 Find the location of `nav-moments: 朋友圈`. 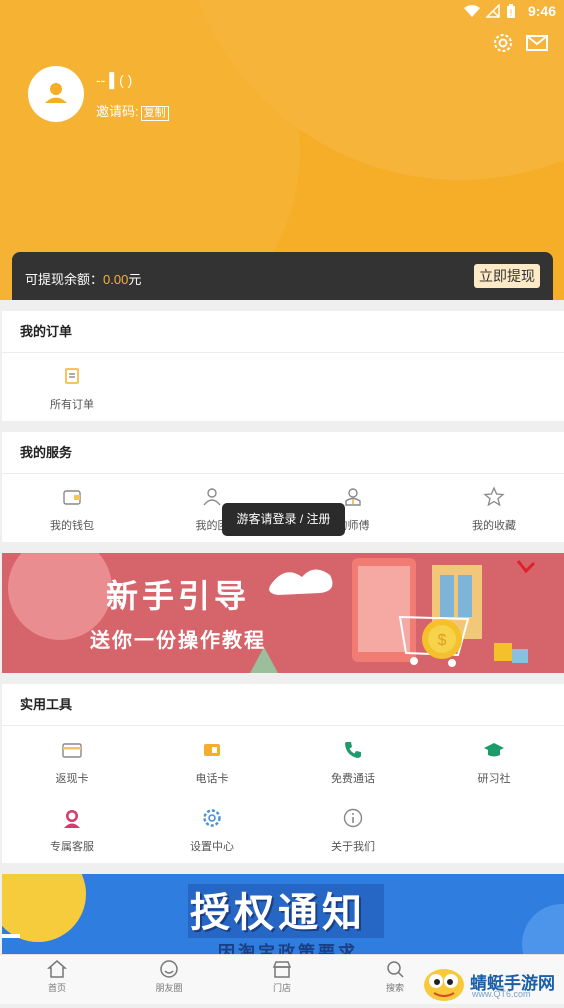

nav-moments: 朋友圈 is located at coordinates (169, 976).